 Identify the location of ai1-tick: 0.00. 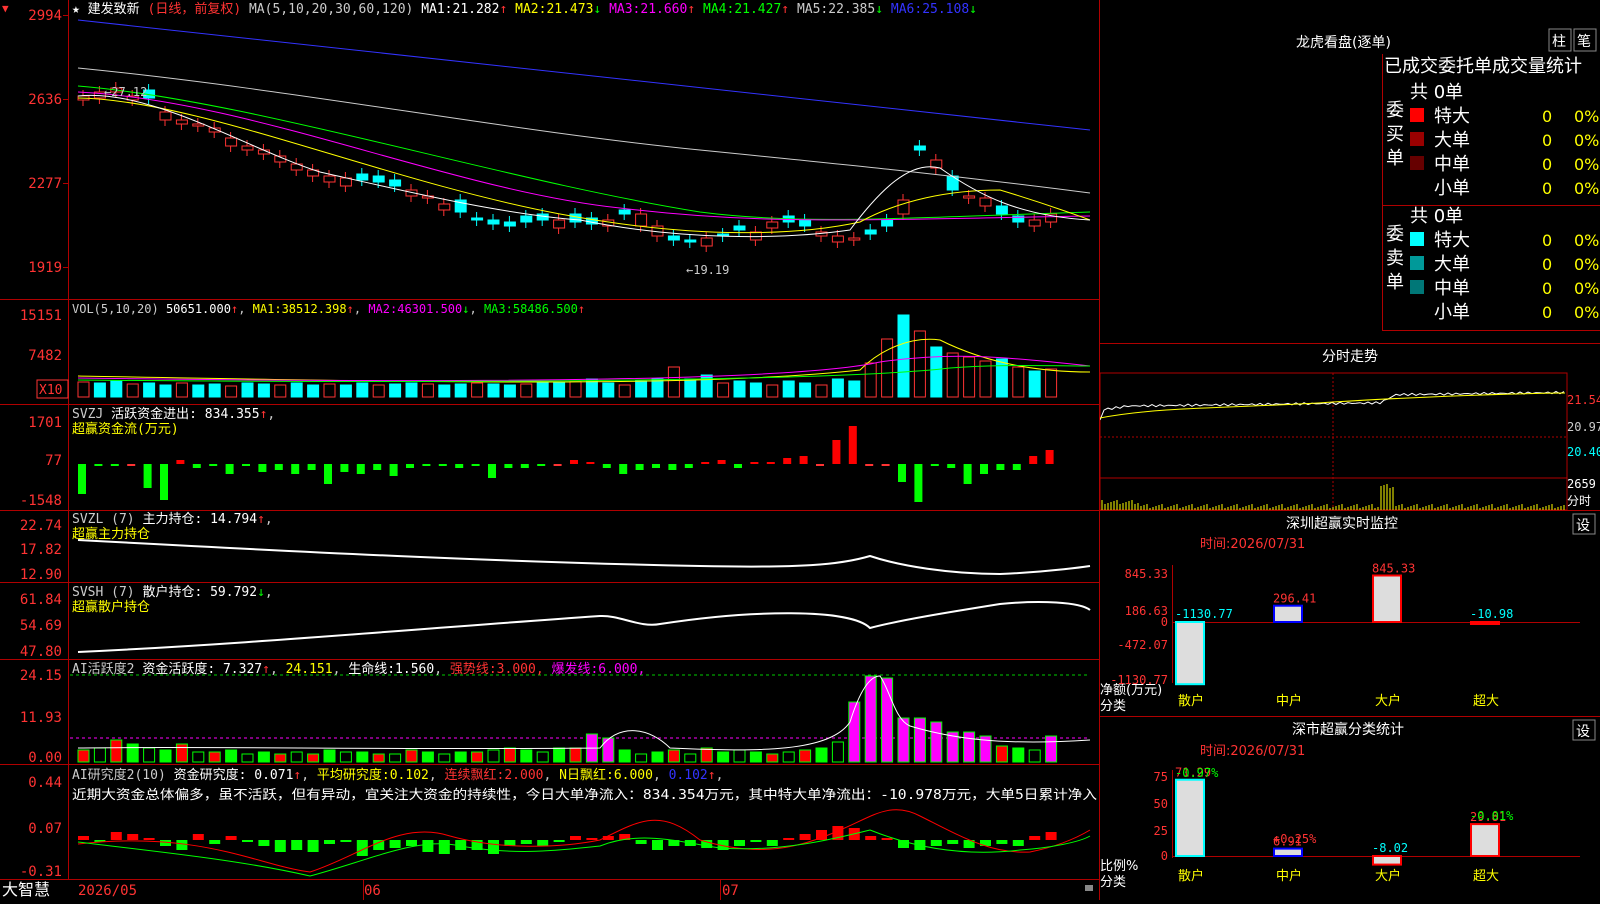
(45, 758).